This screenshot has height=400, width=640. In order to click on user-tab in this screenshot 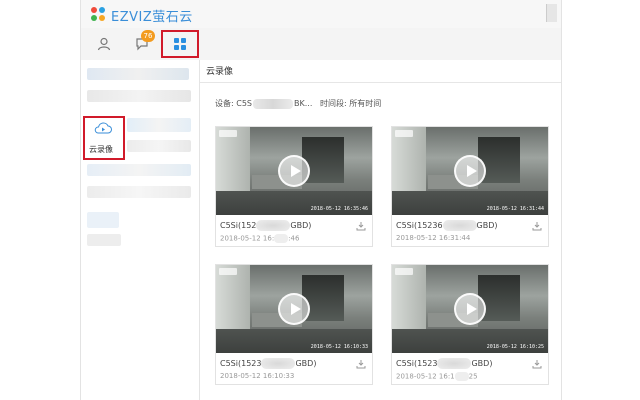, I will do `click(104, 44)`.